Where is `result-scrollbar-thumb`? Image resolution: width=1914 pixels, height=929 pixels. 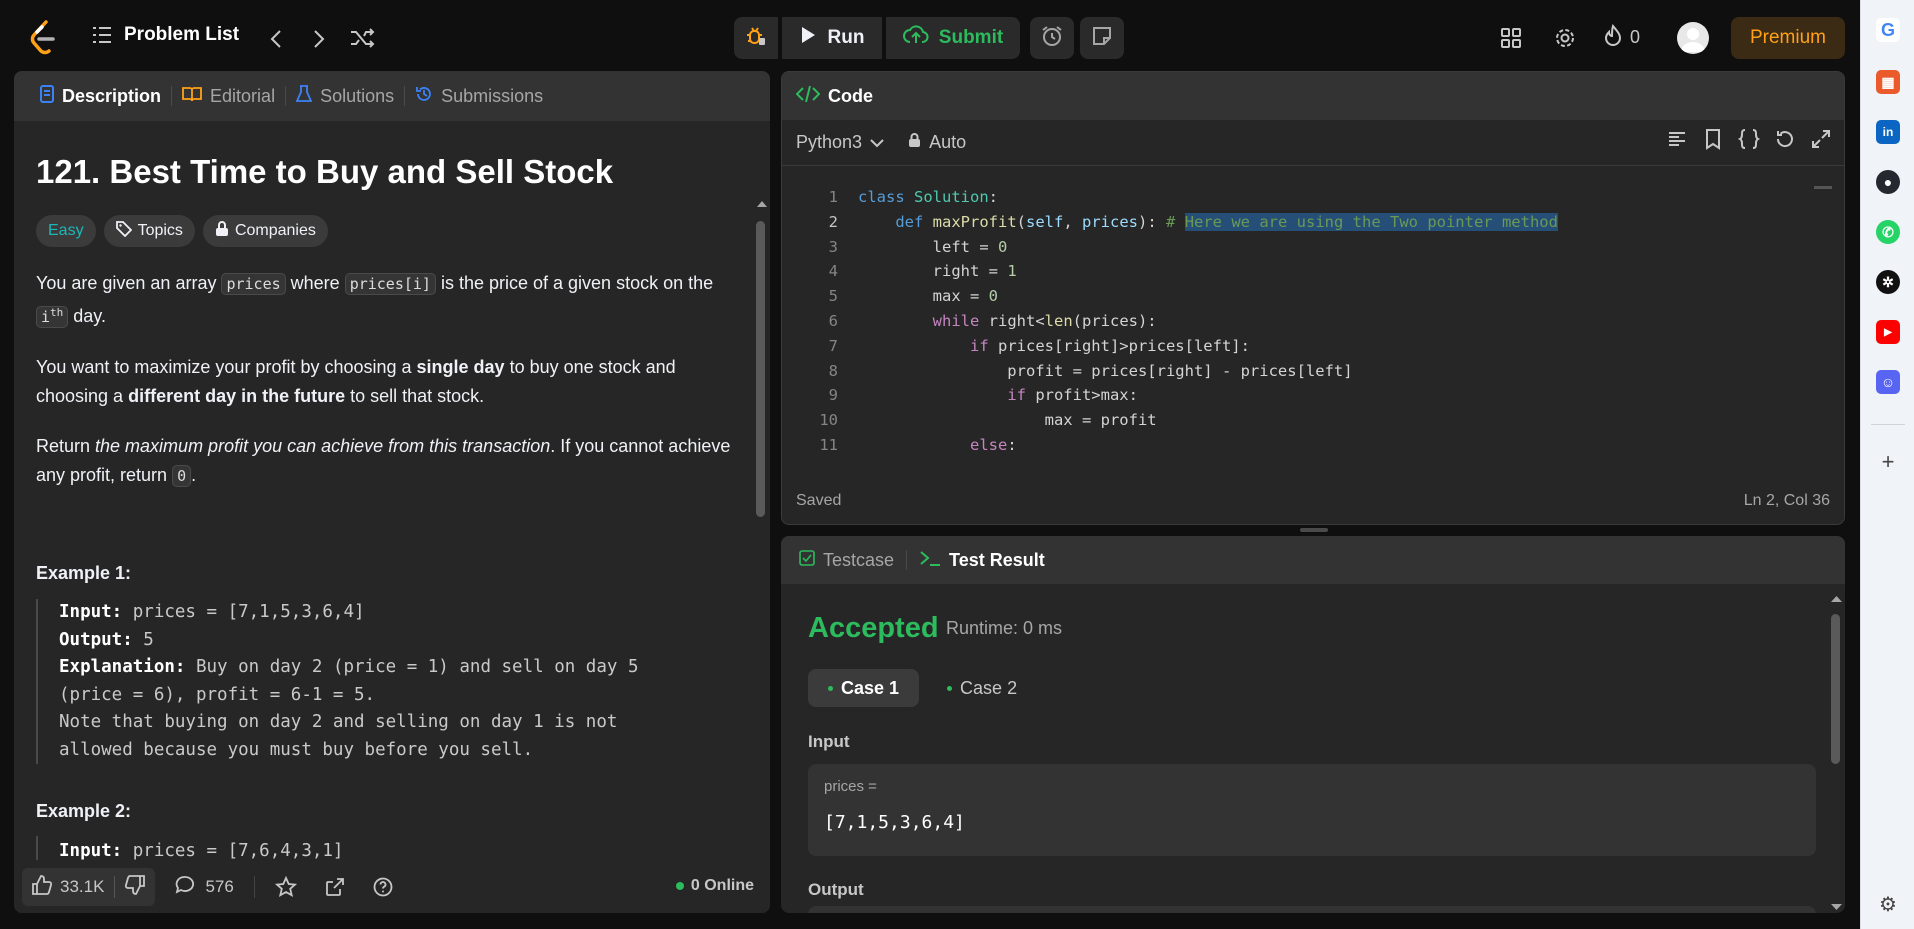 result-scrollbar-thumb is located at coordinates (1835, 689).